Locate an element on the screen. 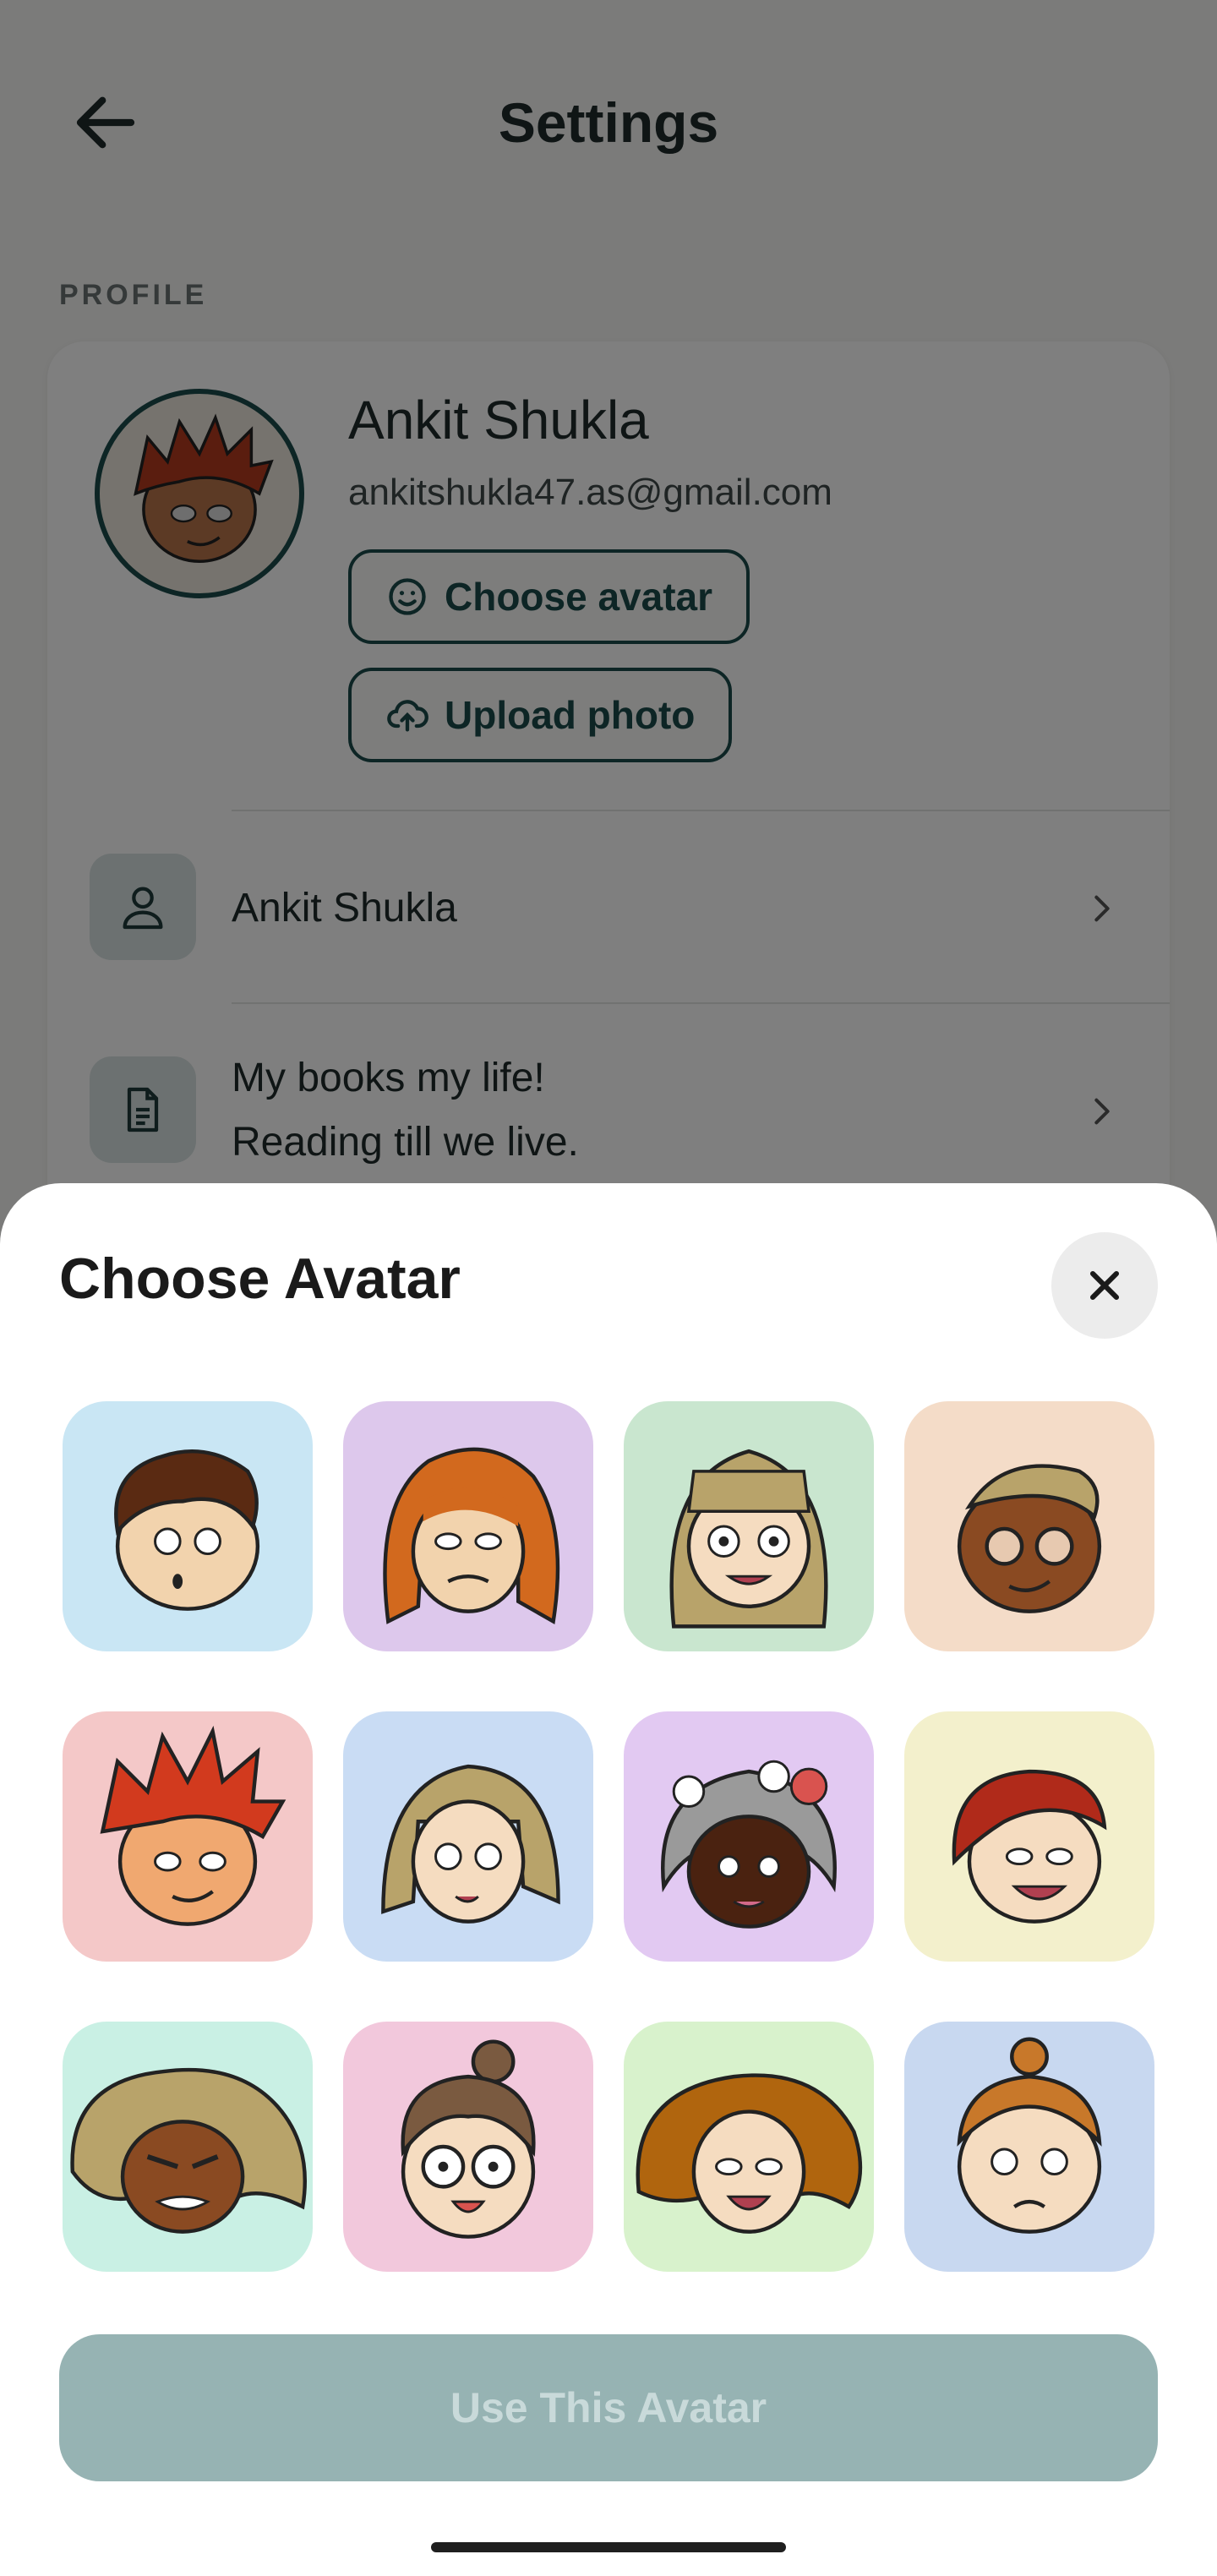 Image resolution: width=1217 pixels, height=2576 pixels. avatar-bun-glasses-icon is located at coordinates (468, 2147).